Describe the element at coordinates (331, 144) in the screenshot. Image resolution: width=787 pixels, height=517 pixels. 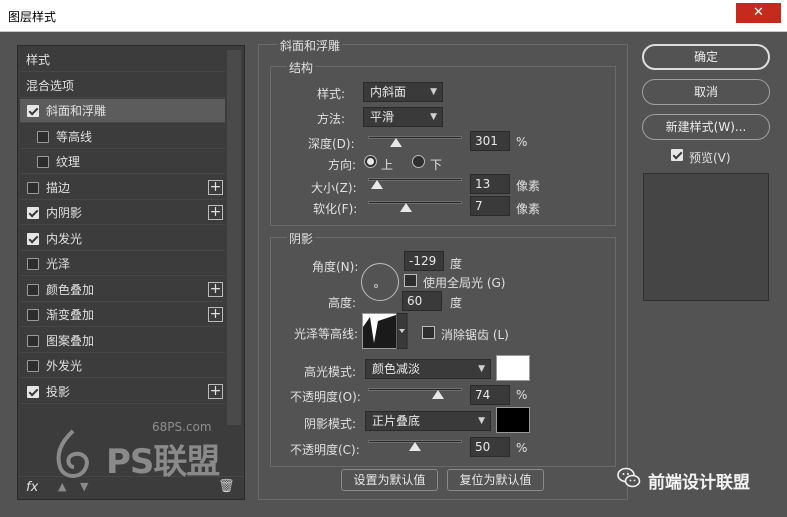
I see `depth-label: 深度(D):` at that location.